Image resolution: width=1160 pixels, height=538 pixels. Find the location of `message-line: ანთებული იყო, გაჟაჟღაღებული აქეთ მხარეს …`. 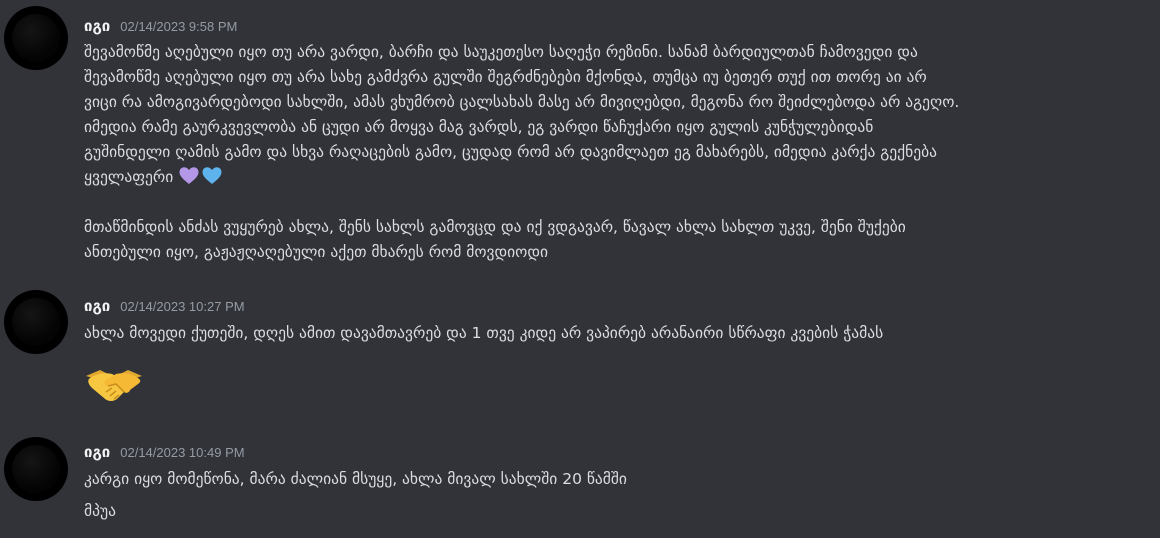

message-line: ანთებული იყო, გაჟაჟღაღებული აქეთ მხარეს … is located at coordinates (316, 252).